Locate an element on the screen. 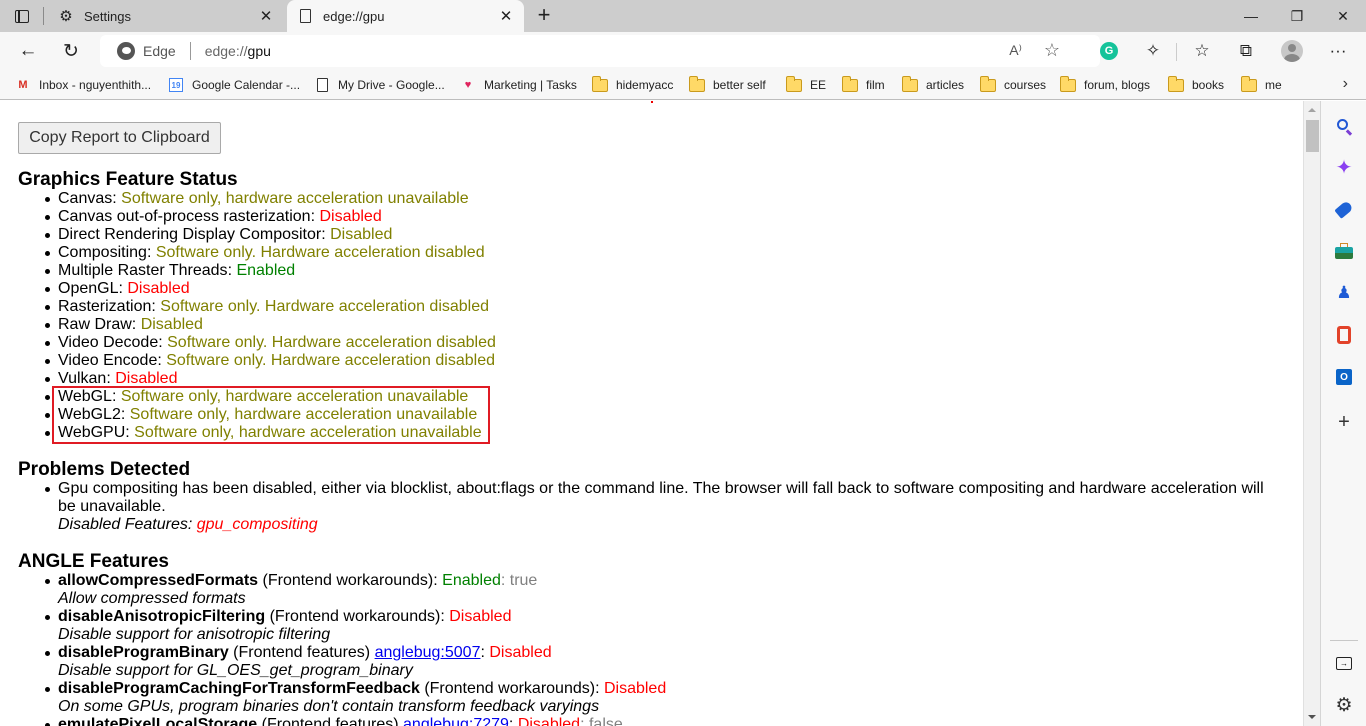  sidebar-outlook-button: O is located at coordinates (1344, 377).